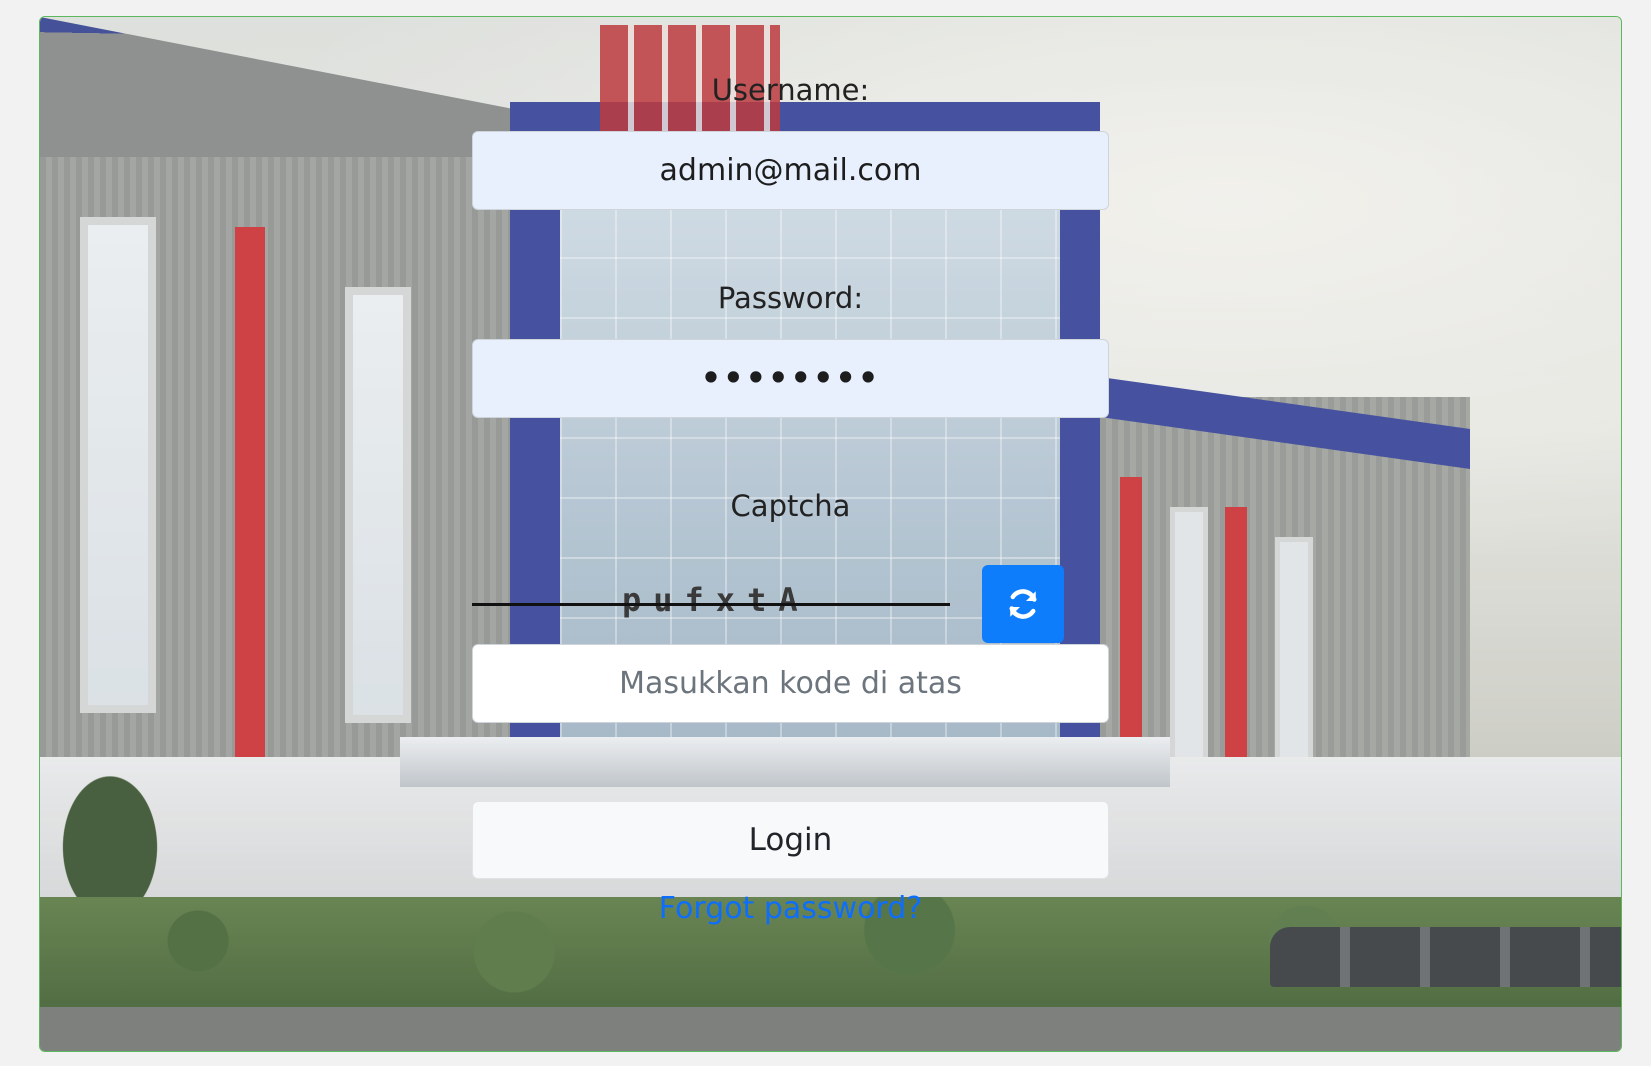 The image size is (1651, 1066). What do you see at coordinates (790, 170) in the screenshot?
I see `username-input` at bounding box center [790, 170].